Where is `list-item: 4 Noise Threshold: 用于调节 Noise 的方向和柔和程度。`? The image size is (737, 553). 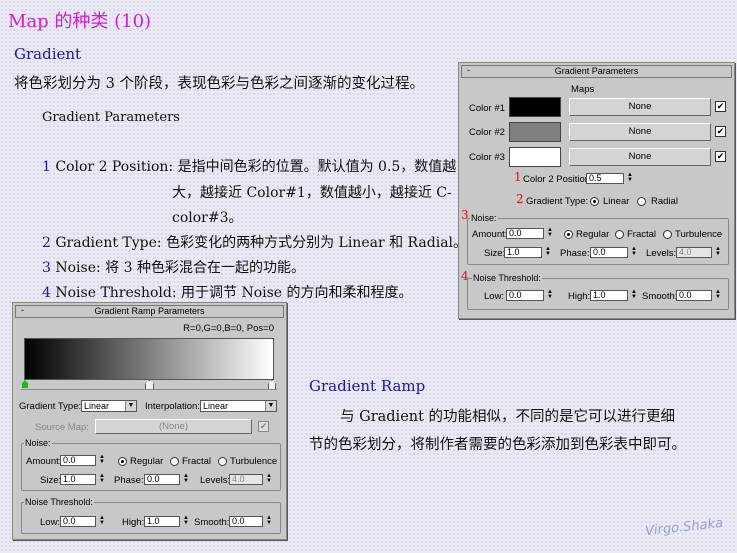 list-item: 4 Noise Threshold: 用于调节 Noise 的方向和柔和程度。 is located at coordinates (227, 293).